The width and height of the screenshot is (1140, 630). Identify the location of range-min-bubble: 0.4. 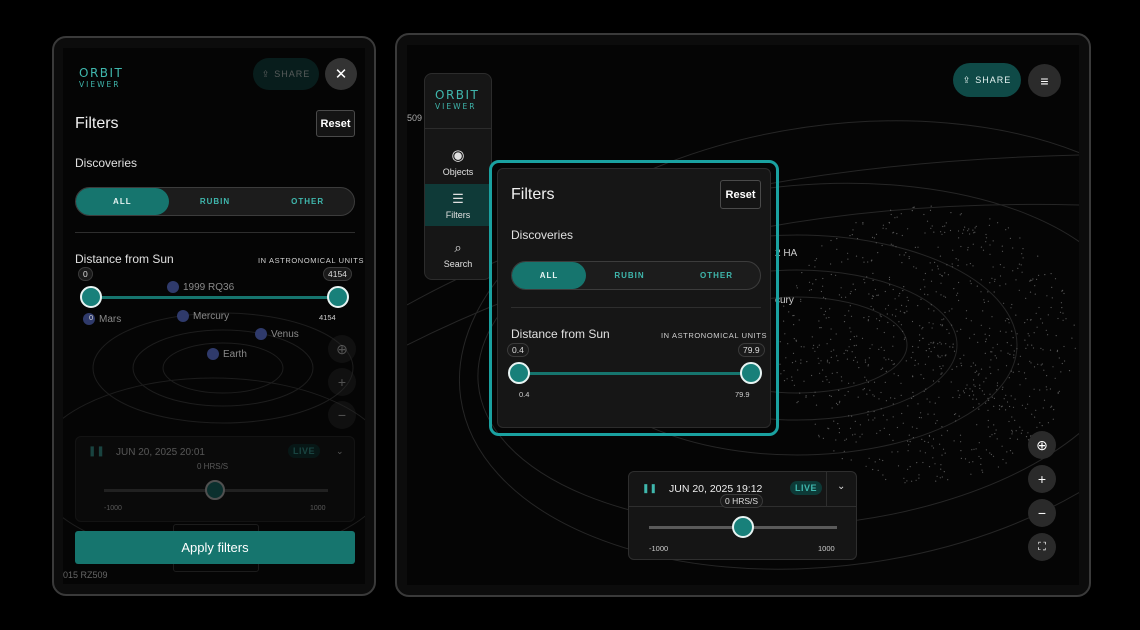
(518, 350).